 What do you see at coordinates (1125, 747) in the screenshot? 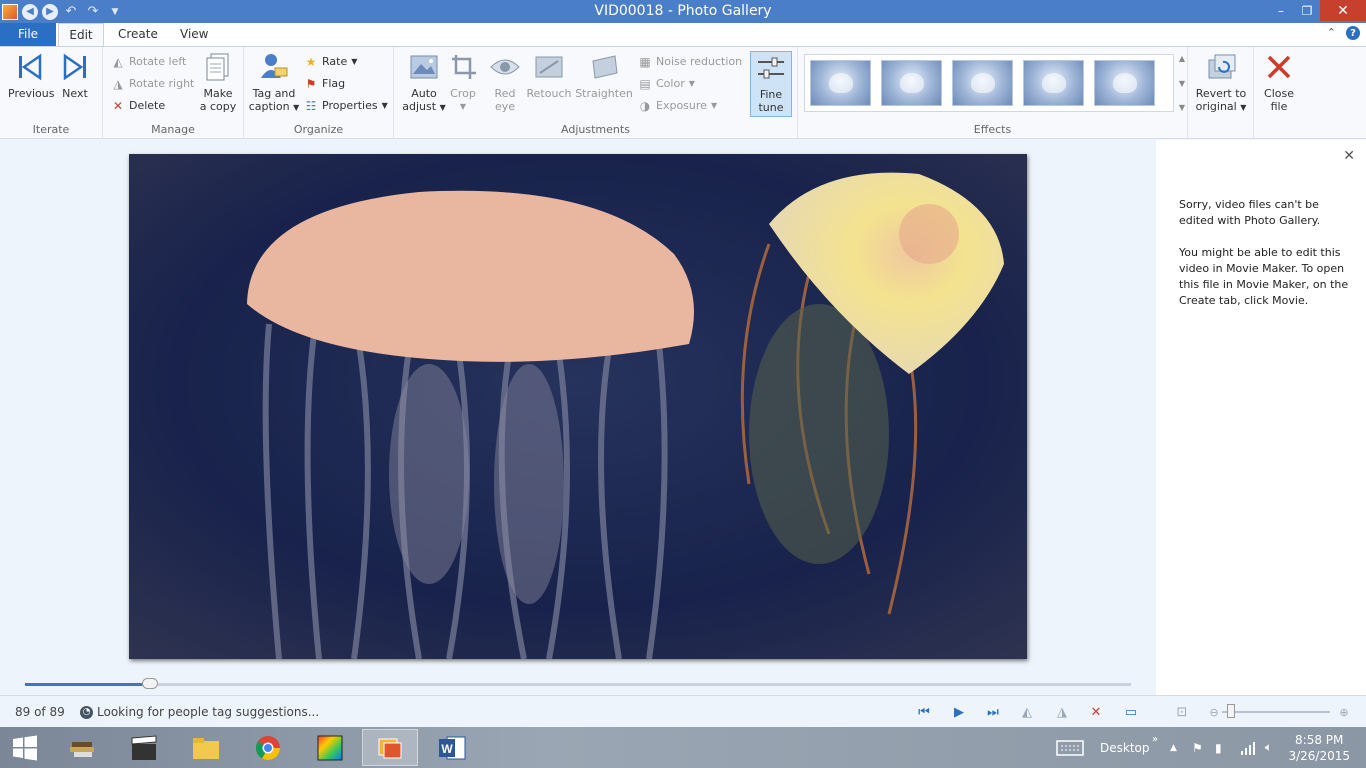
I see `desktop-toolbar-label: Desktop` at bounding box center [1125, 747].